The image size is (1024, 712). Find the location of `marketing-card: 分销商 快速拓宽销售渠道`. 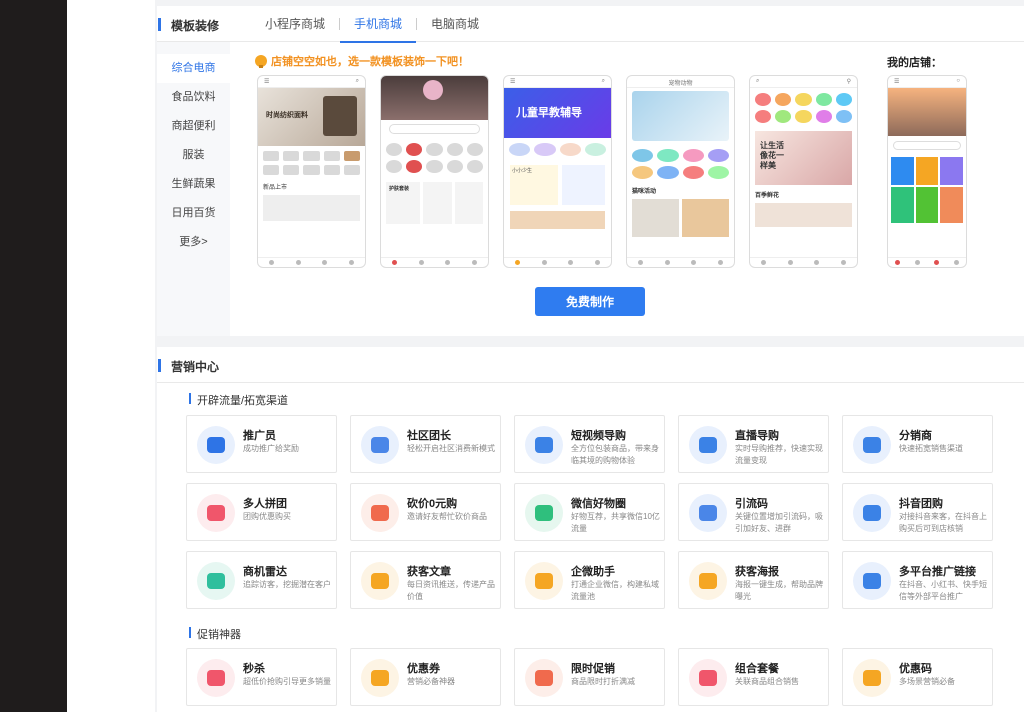

marketing-card: 分销商 快速拓宽销售渠道 is located at coordinates (917, 444).